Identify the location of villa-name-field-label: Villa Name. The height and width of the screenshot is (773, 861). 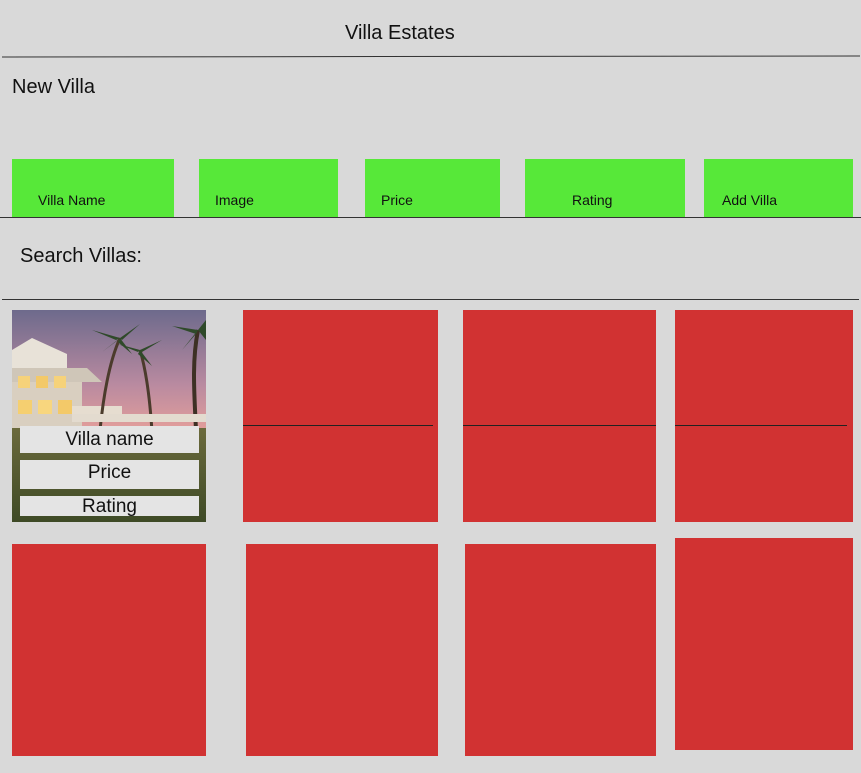
(72, 200).